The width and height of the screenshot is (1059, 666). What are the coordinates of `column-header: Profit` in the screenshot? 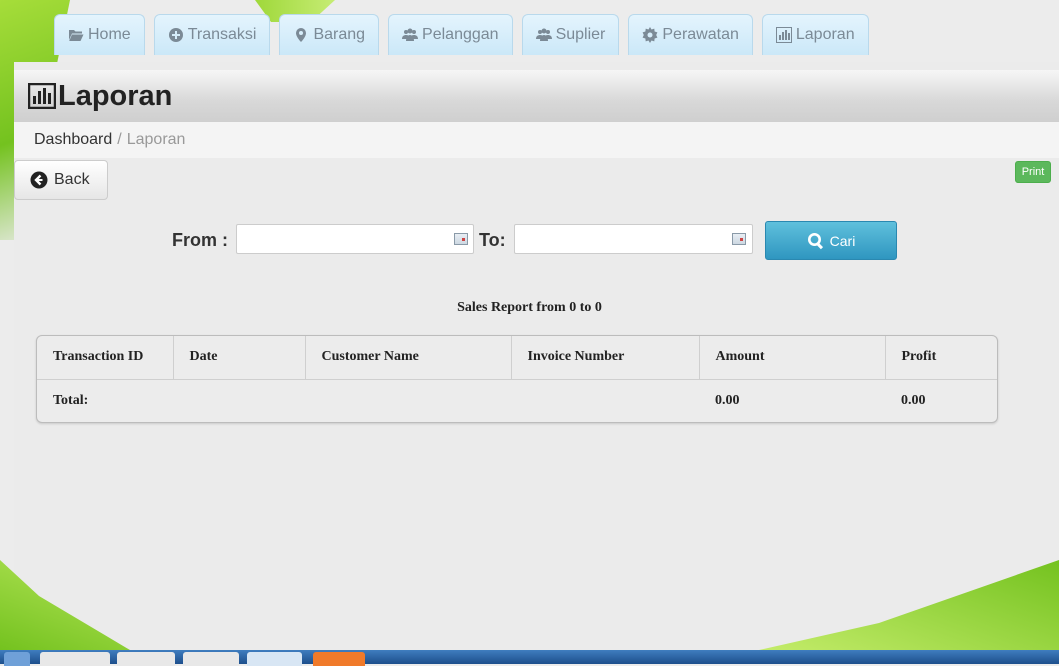 It's located at (940, 358).